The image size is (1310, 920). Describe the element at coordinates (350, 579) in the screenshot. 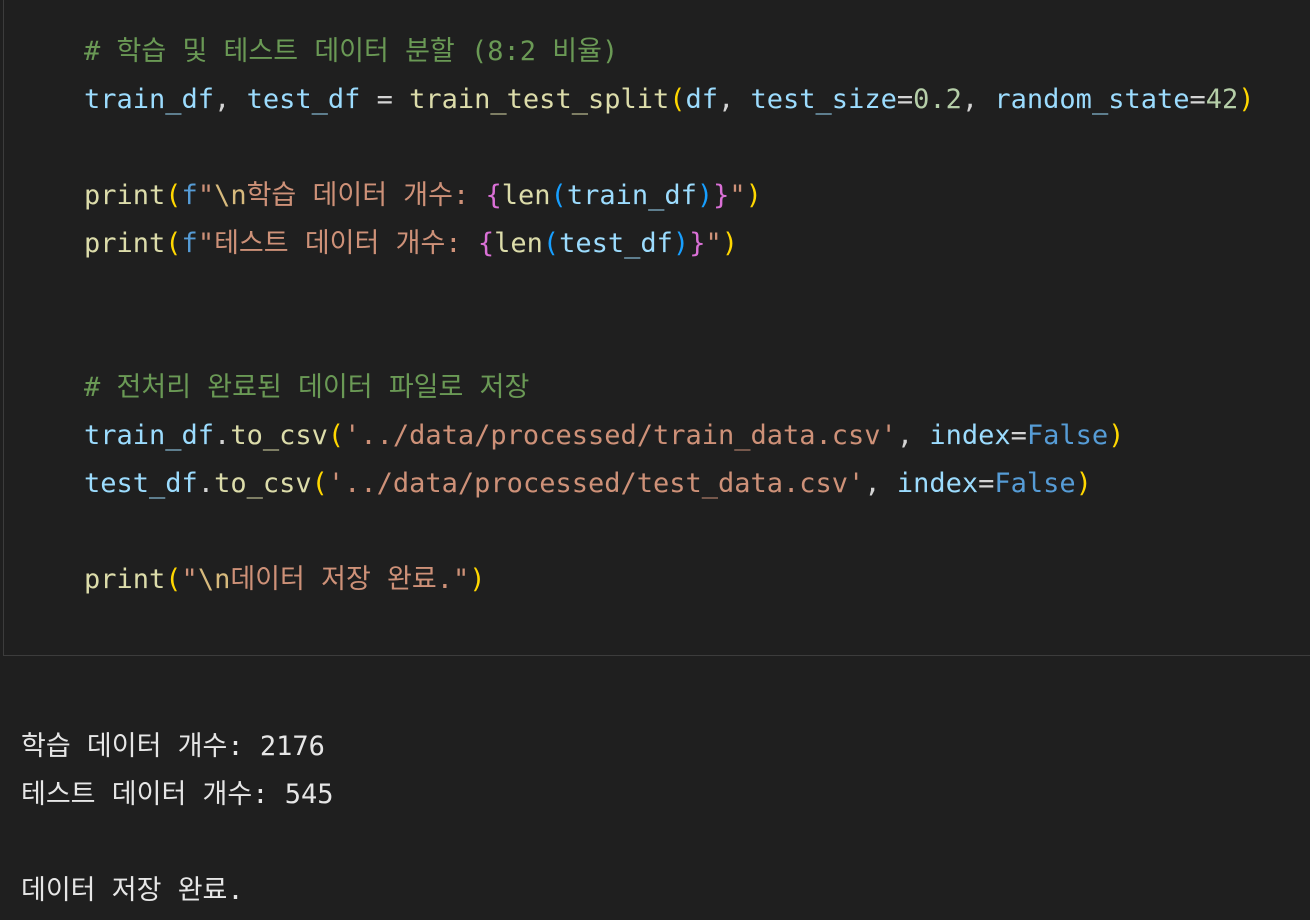

I see `code-token-string: 데이터 저장 완료."` at that location.